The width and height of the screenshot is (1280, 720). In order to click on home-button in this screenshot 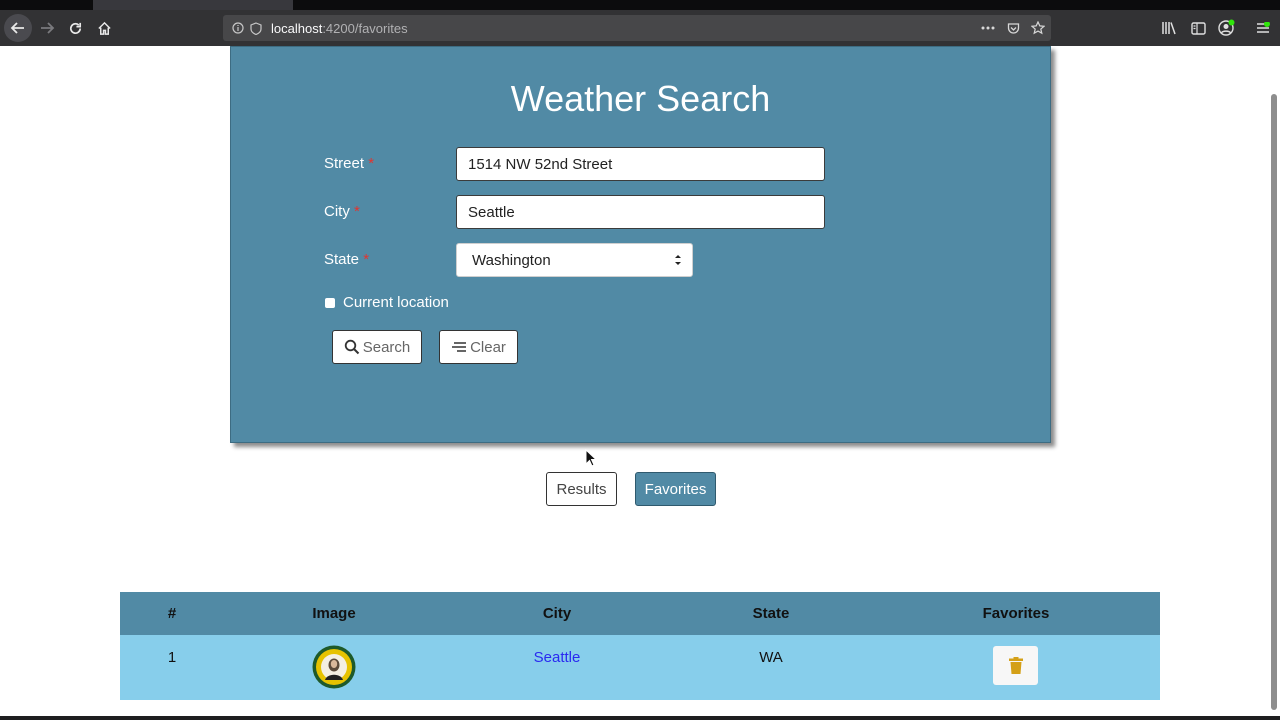, I will do `click(104, 28)`.